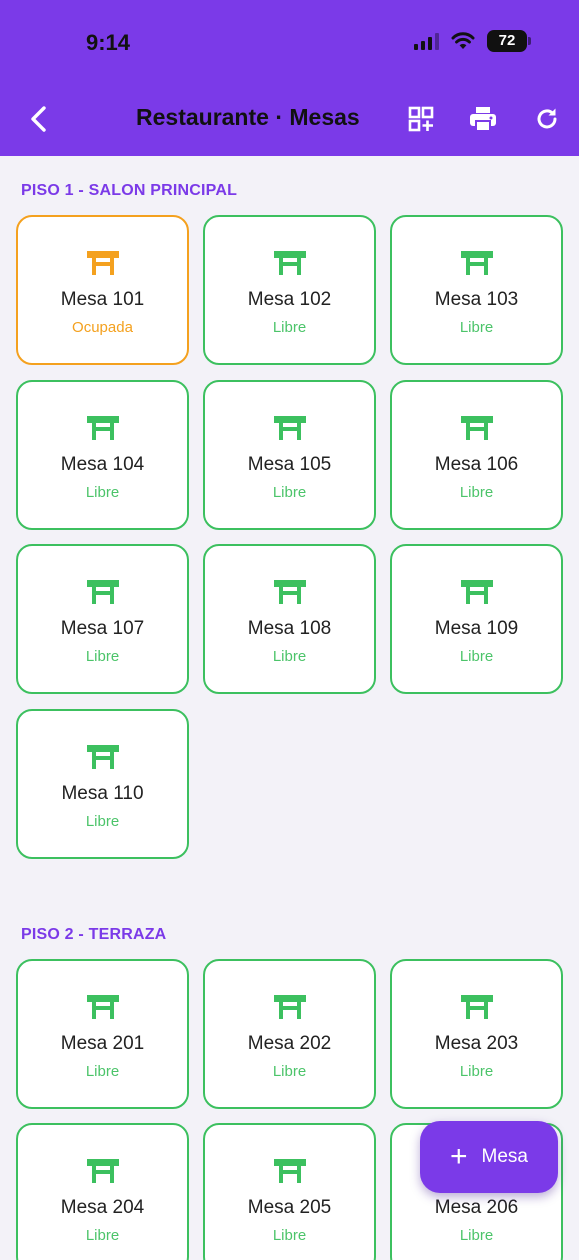  Describe the element at coordinates (289, 1191) in the screenshot. I see `table-card: Mesa 205 Libre` at that location.